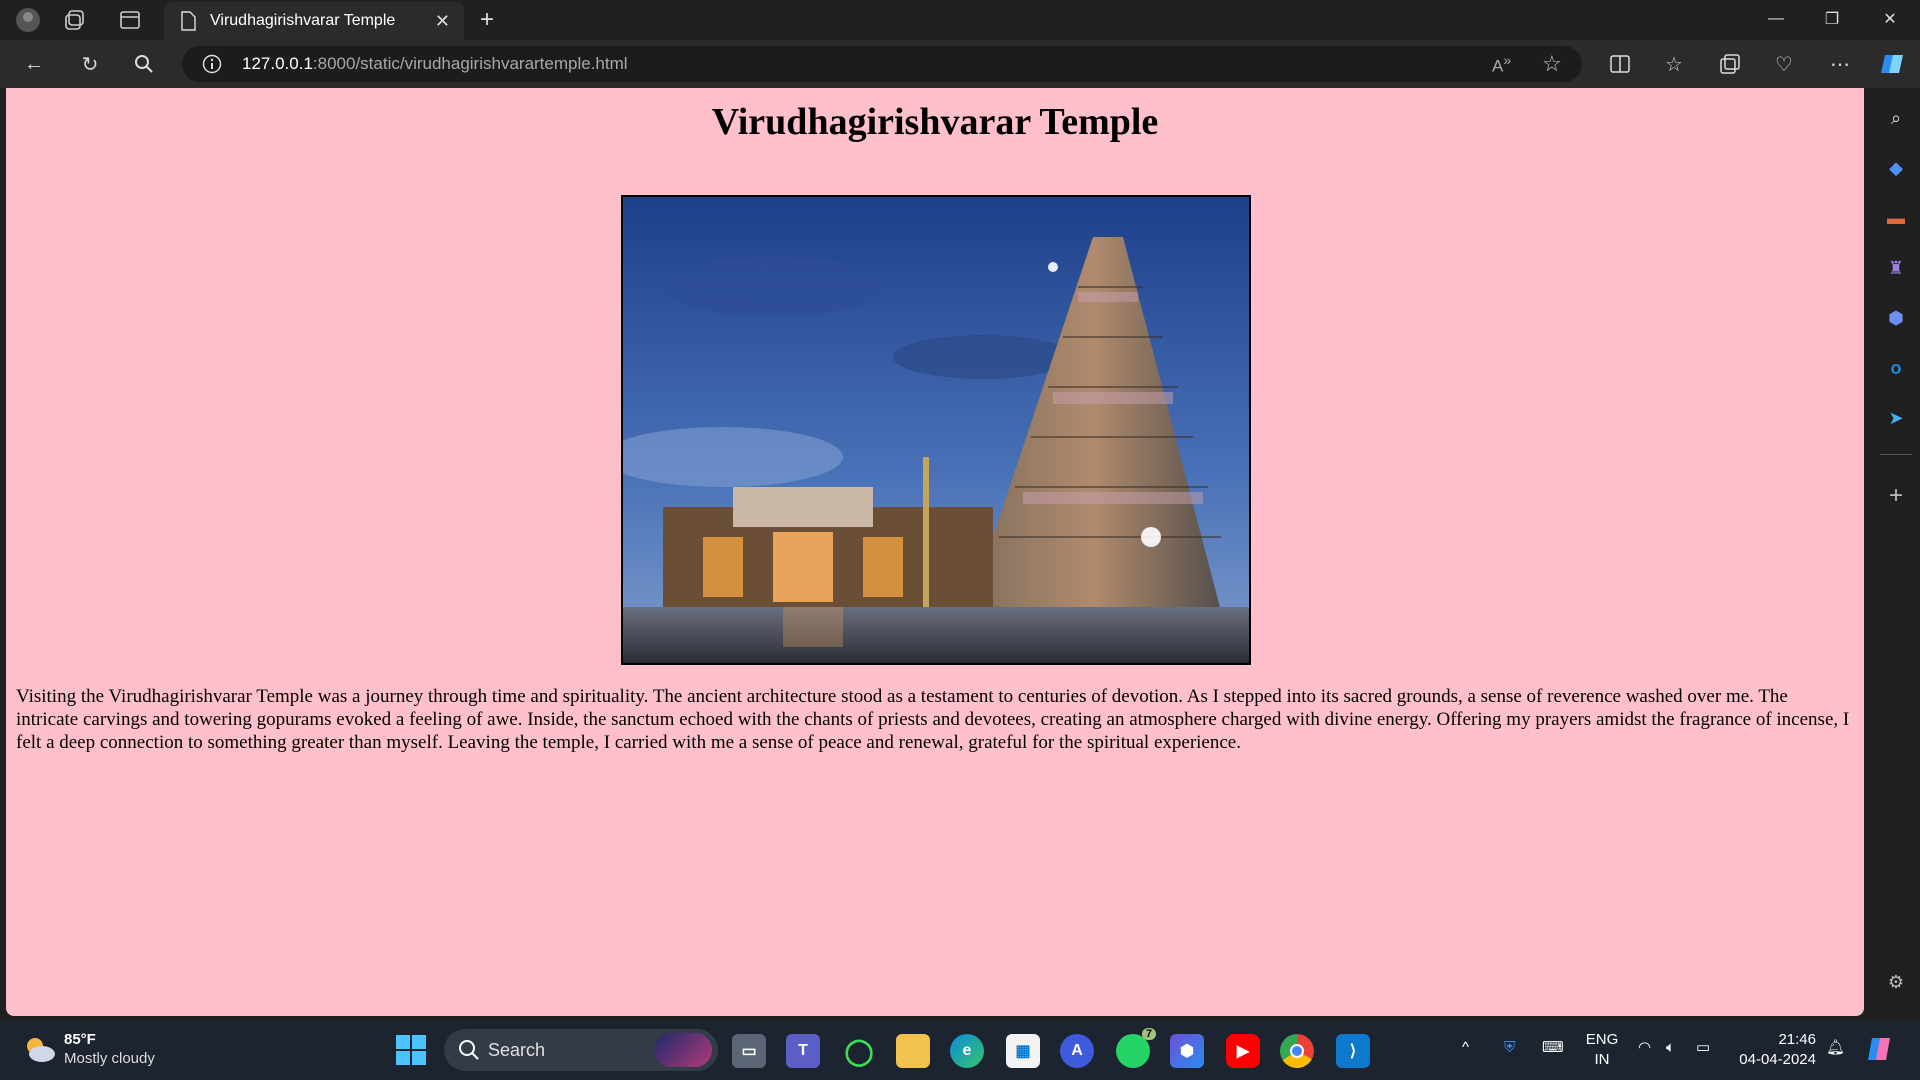 The image size is (1920, 1080). I want to click on clock-date: 04-04-2024, so click(1777, 1059).